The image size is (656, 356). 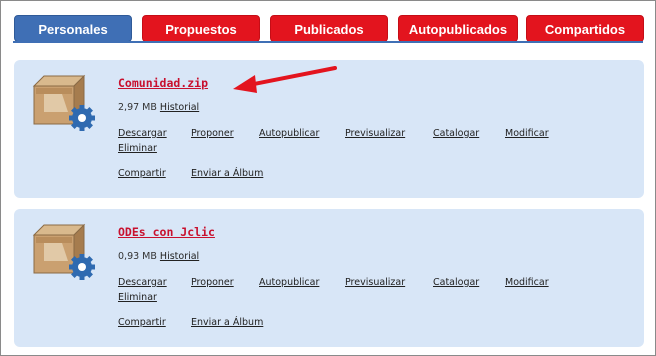 I want to click on annotation-arrow-icon, so click(x=285, y=79).